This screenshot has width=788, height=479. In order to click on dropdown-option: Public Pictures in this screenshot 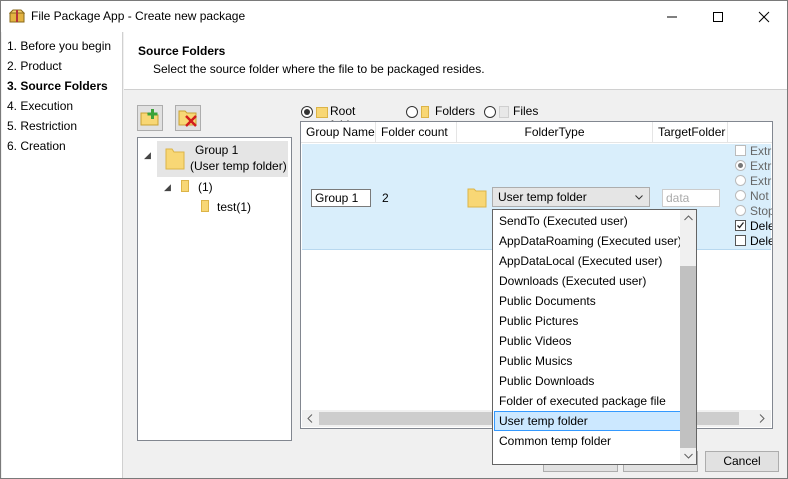, I will do `click(587, 321)`.